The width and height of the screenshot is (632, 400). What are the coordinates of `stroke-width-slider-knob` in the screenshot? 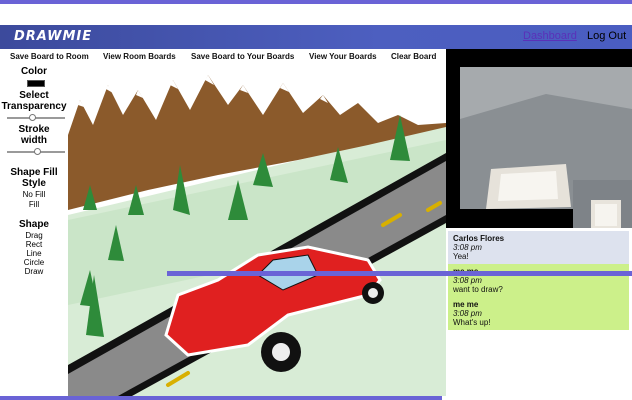 It's located at (37, 151).